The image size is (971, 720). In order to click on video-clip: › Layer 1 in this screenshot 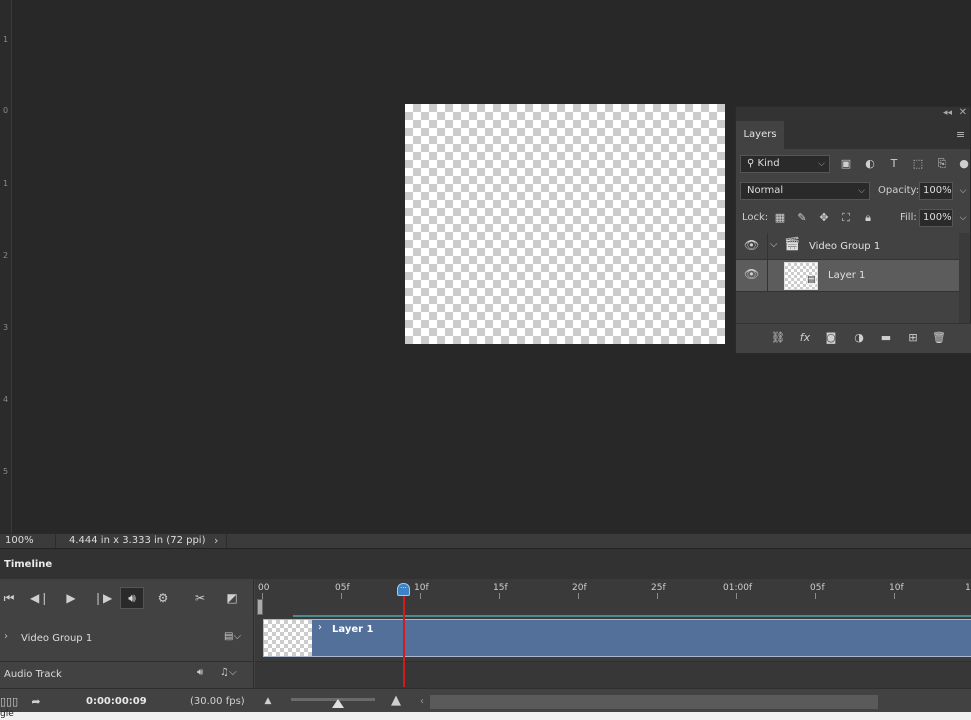, I will do `click(617, 638)`.